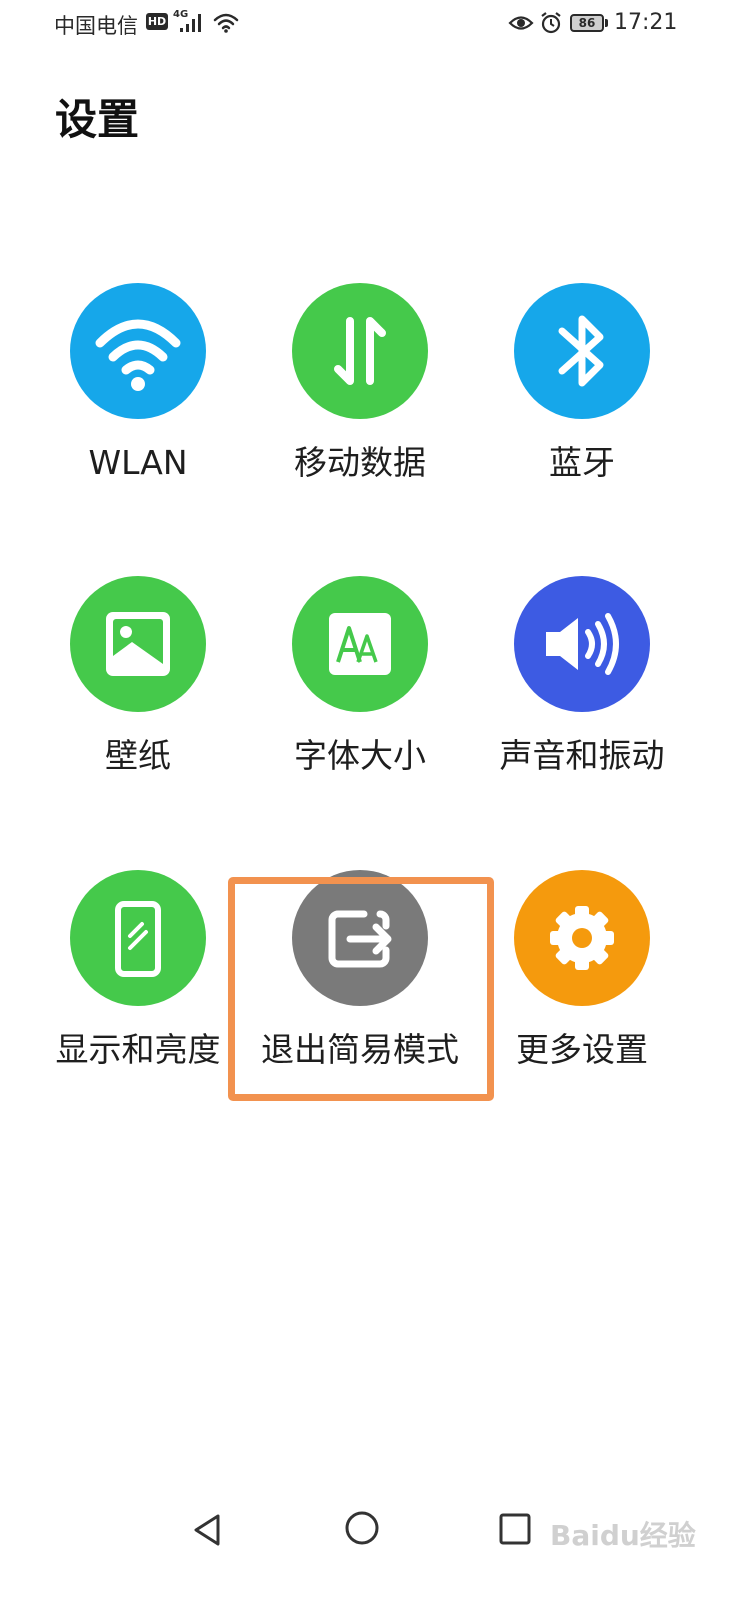  I want to click on tile-wlan: WLAN, so click(138, 384).